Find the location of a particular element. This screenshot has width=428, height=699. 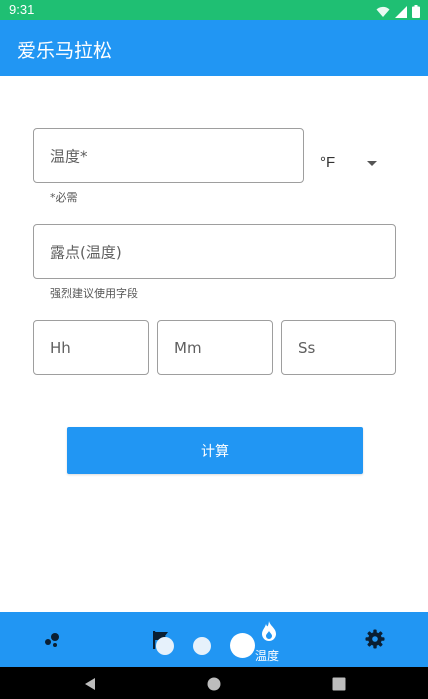

app-title: 爱乐马拉松 is located at coordinates (65, 51).